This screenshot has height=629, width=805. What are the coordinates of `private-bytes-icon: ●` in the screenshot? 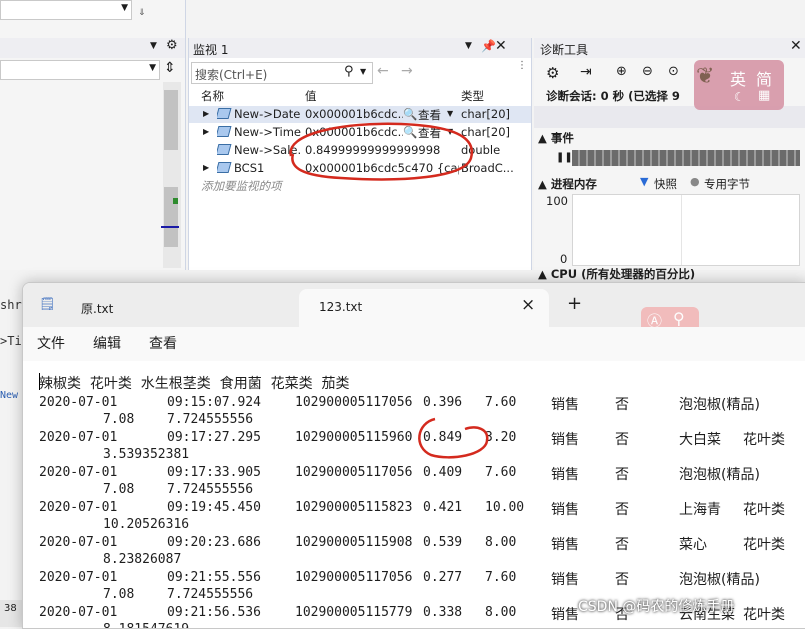 It's located at (695, 181).